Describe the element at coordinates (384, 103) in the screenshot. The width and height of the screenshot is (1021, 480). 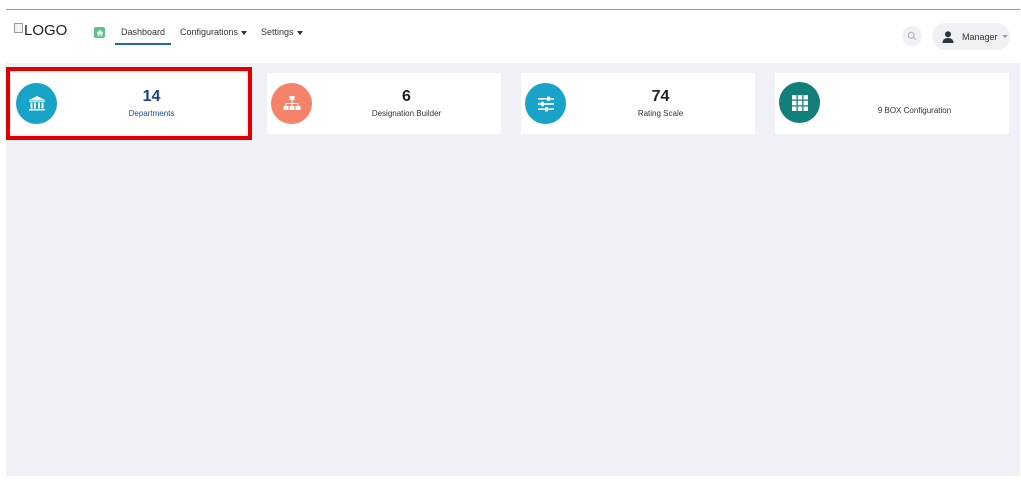
I see `card-designation-builder: 6 Designation Builder` at that location.